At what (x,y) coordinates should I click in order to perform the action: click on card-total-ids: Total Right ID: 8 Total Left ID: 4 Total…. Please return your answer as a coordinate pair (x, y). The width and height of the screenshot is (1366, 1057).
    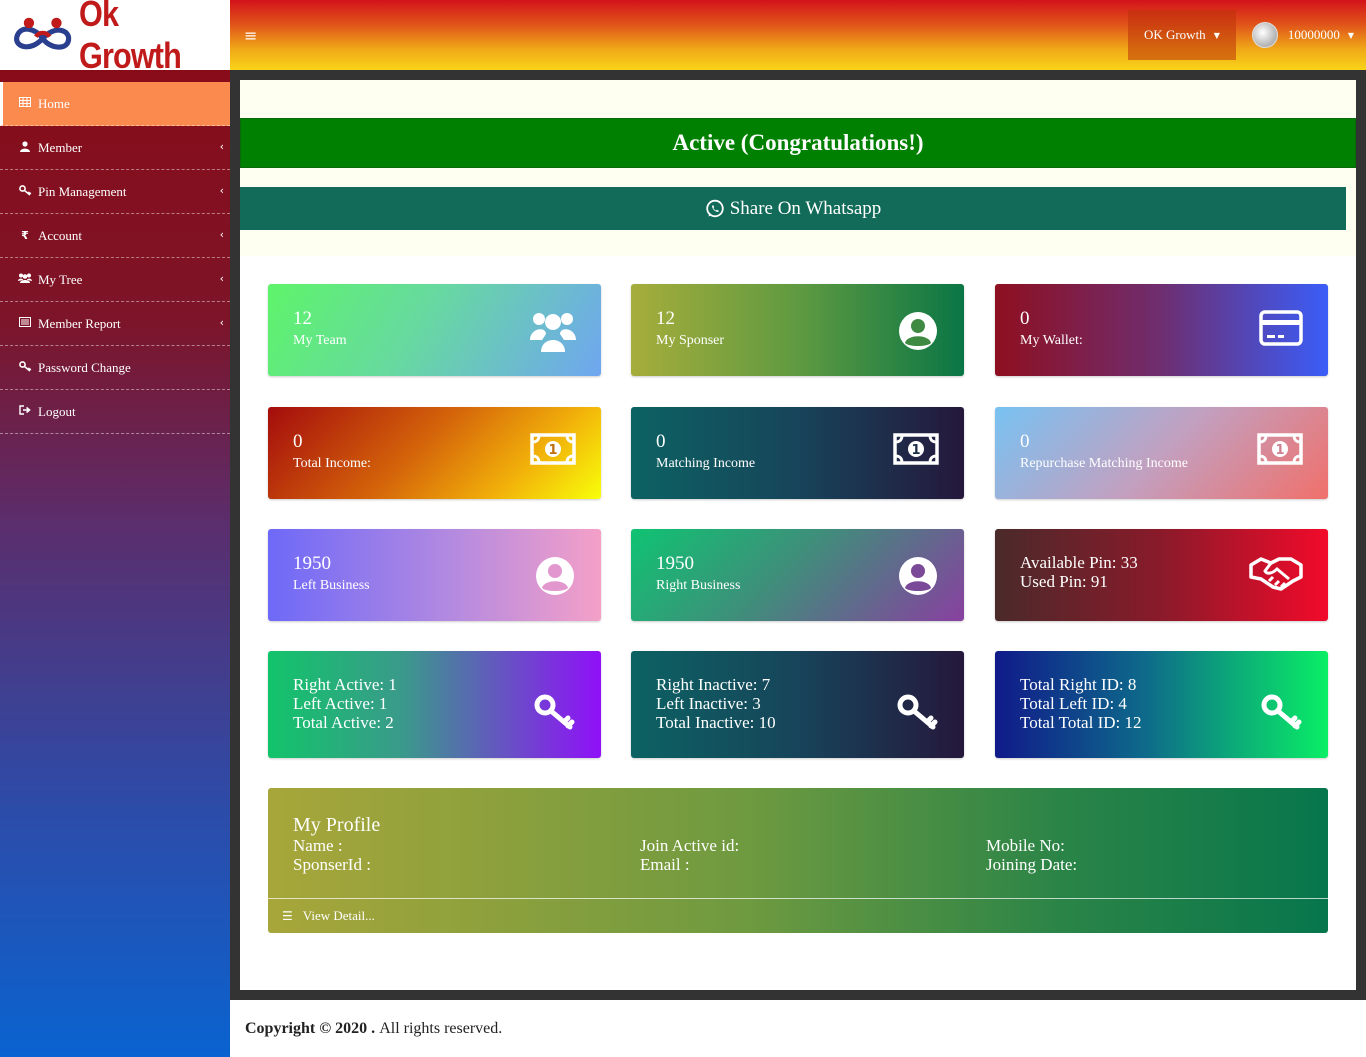
    Looking at the image, I should click on (1161, 704).